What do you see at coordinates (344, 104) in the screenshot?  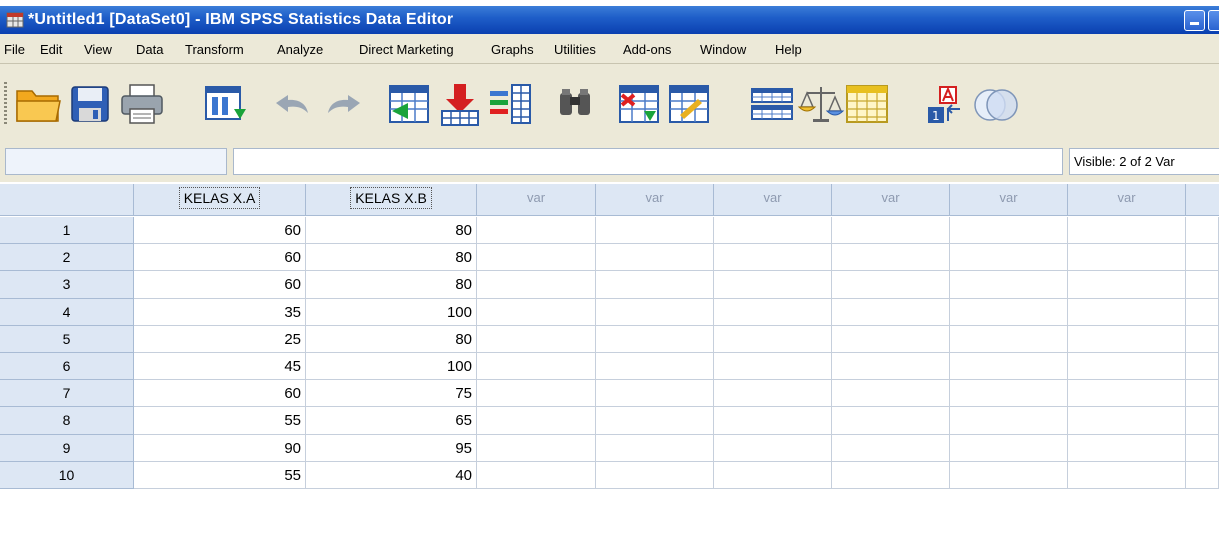 I see `redo-icon` at bounding box center [344, 104].